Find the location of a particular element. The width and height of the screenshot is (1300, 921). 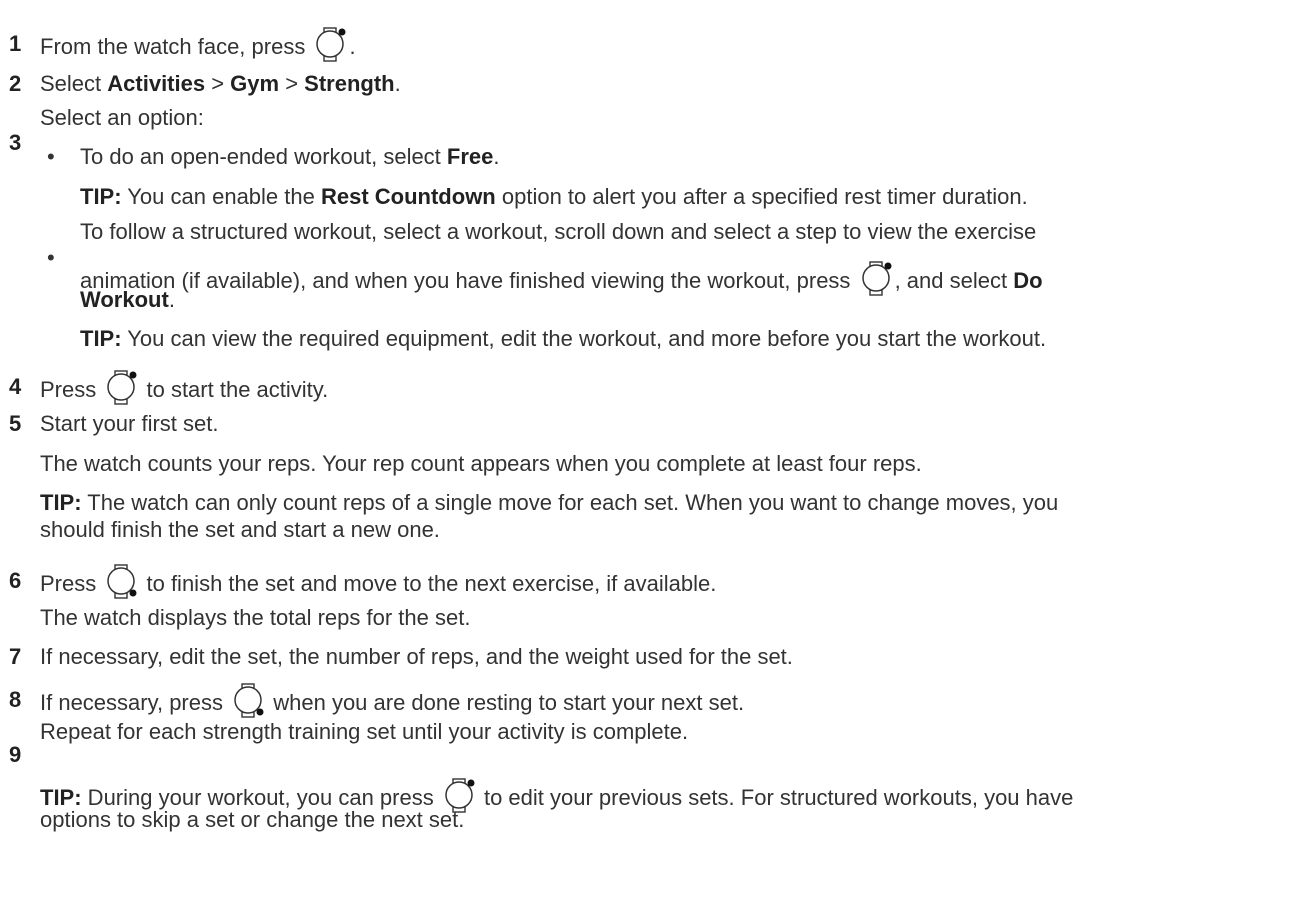

option-text: , and select is located at coordinates (954, 280).